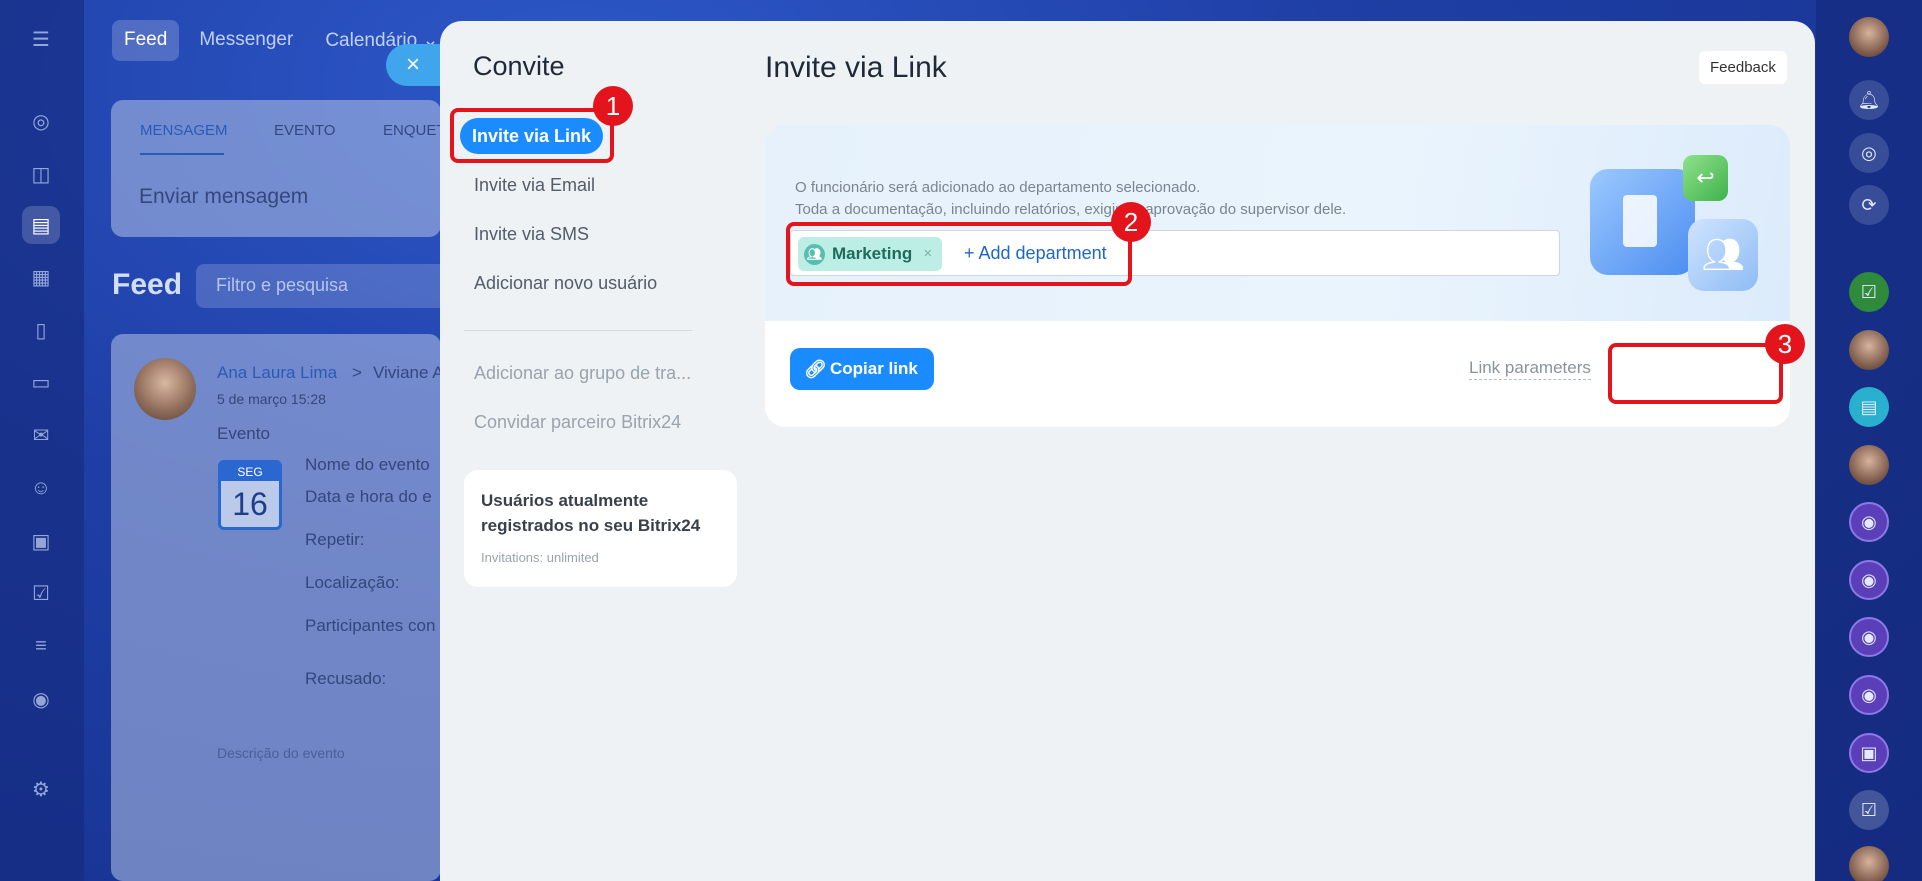 This screenshot has width=1922, height=881. Describe the element at coordinates (1869, 153) in the screenshot. I see `copilot-icon: ◎` at that location.